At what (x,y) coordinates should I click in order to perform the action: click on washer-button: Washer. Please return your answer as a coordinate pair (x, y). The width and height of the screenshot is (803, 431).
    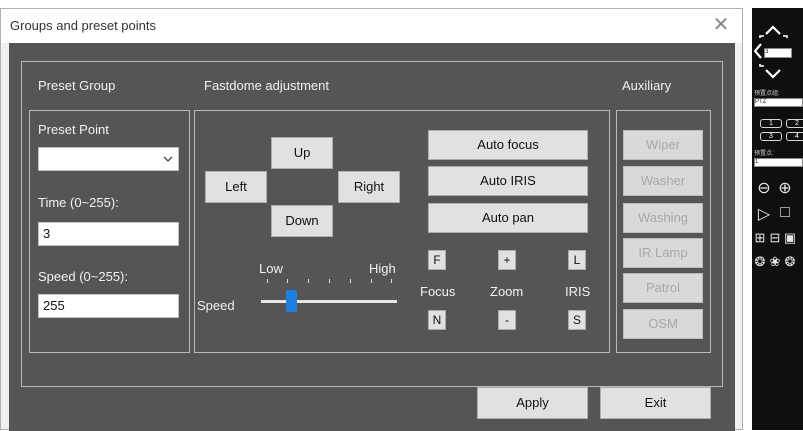
    Looking at the image, I should click on (663, 181).